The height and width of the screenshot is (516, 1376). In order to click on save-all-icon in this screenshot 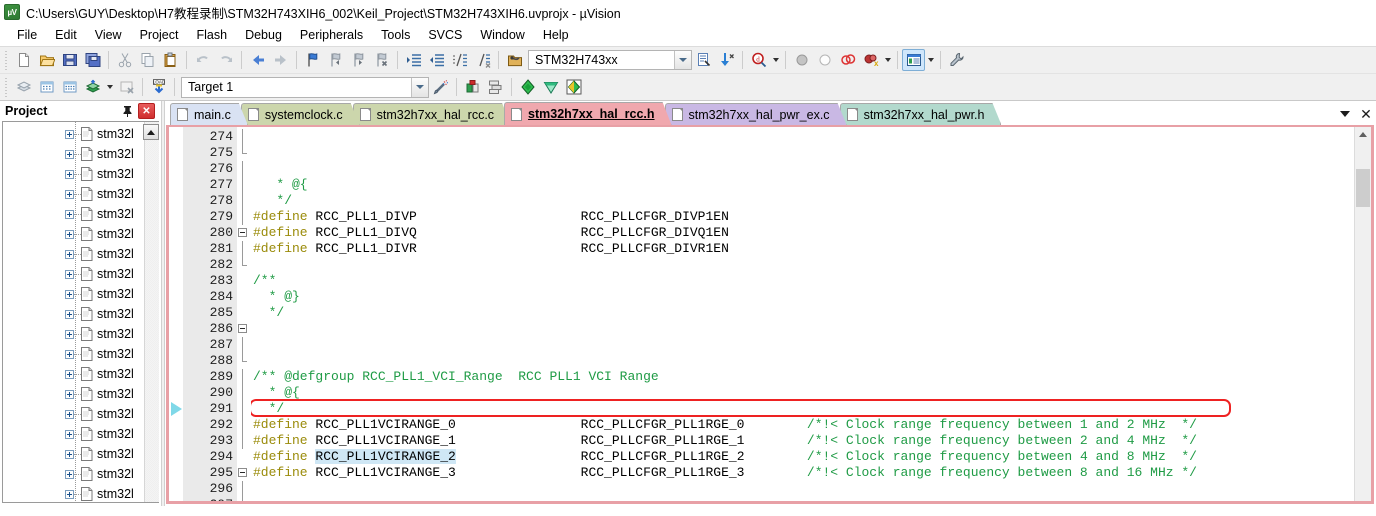, I will do `click(92, 60)`.